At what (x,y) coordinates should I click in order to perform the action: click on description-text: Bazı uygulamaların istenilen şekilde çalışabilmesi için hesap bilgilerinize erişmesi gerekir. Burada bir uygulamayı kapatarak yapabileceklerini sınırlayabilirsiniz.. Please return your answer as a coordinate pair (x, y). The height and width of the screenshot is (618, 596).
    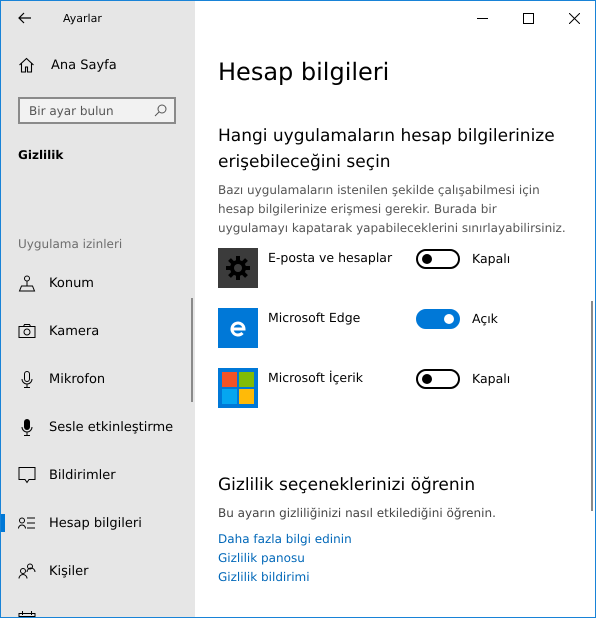
    Looking at the image, I should click on (392, 209).